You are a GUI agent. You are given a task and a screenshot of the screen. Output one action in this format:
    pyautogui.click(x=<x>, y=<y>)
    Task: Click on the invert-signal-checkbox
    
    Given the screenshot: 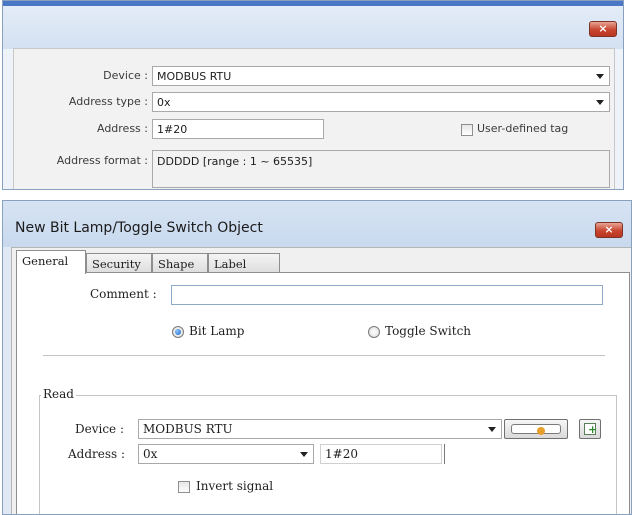 What is the action you would take?
    pyautogui.click(x=184, y=487)
    